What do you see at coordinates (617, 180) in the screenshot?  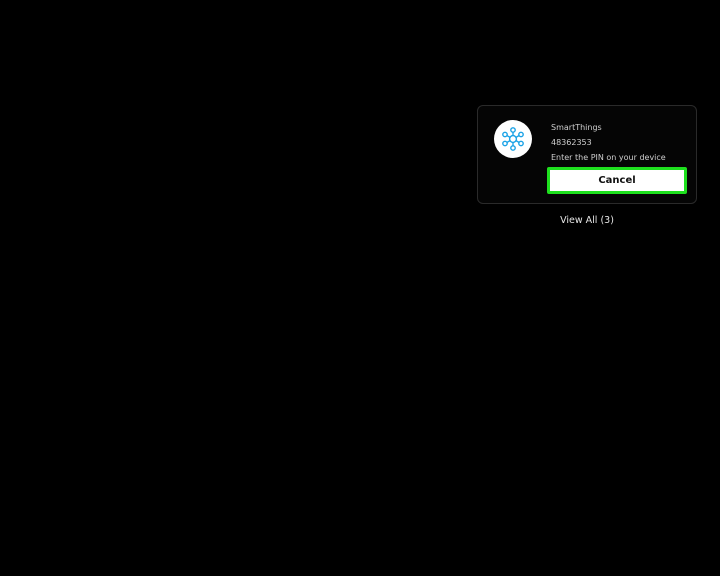 I see `cancel-button: Cancel` at bounding box center [617, 180].